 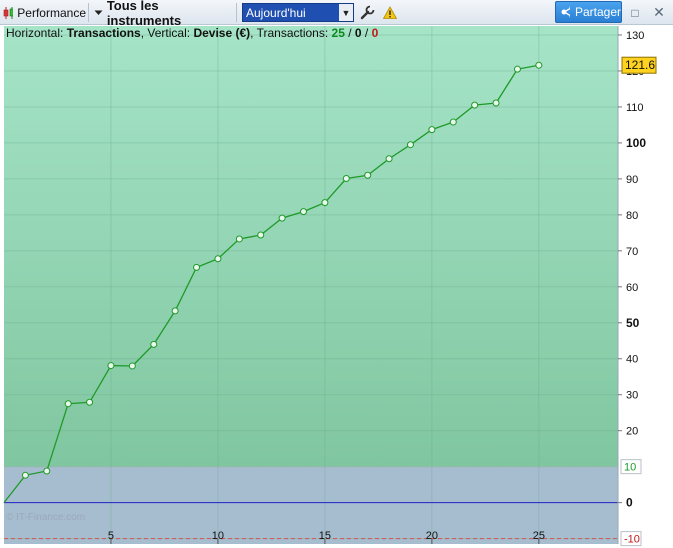 I want to click on close-icon: ✕, so click(x=659, y=12).